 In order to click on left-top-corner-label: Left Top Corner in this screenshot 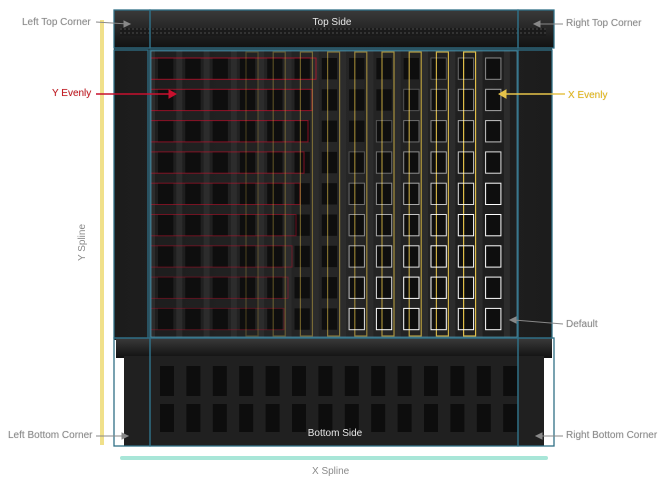, I will do `click(56, 22)`.